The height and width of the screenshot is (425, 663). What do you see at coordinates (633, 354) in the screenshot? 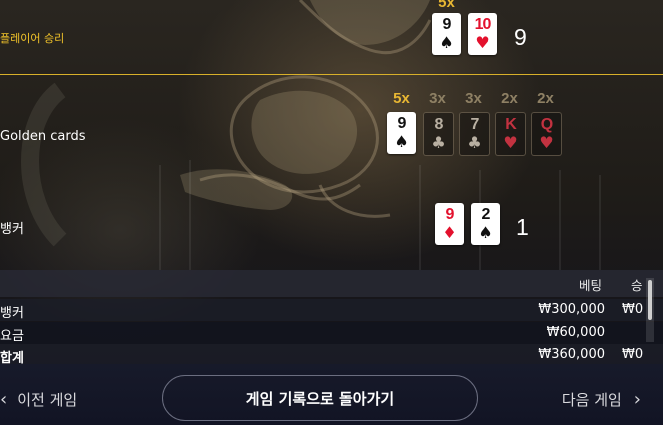
I see `total-win-amount: ₩0` at bounding box center [633, 354].